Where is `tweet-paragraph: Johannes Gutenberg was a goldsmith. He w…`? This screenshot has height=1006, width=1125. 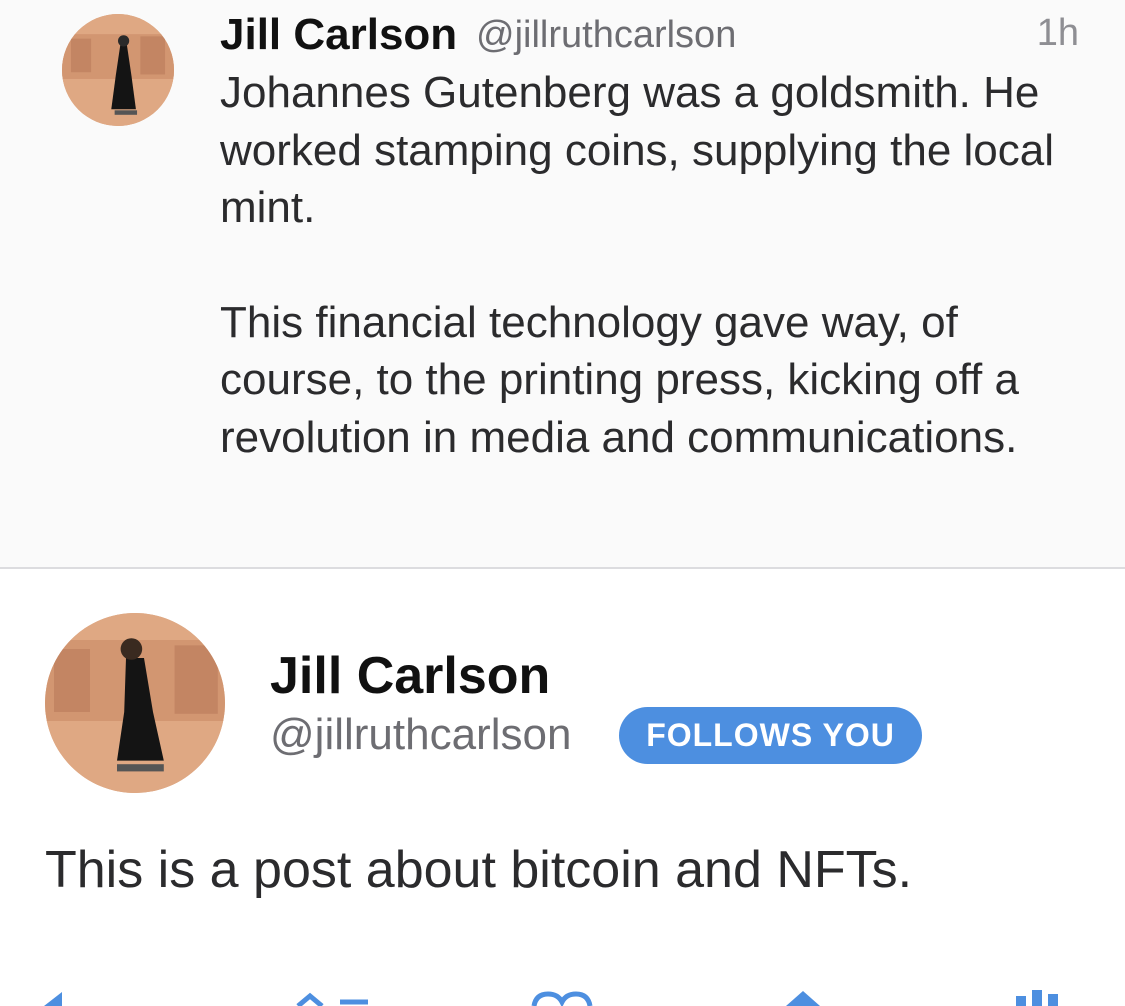 tweet-paragraph: Johannes Gutenberg was a goldsmith. He w… is located at coordinates (637, 150).